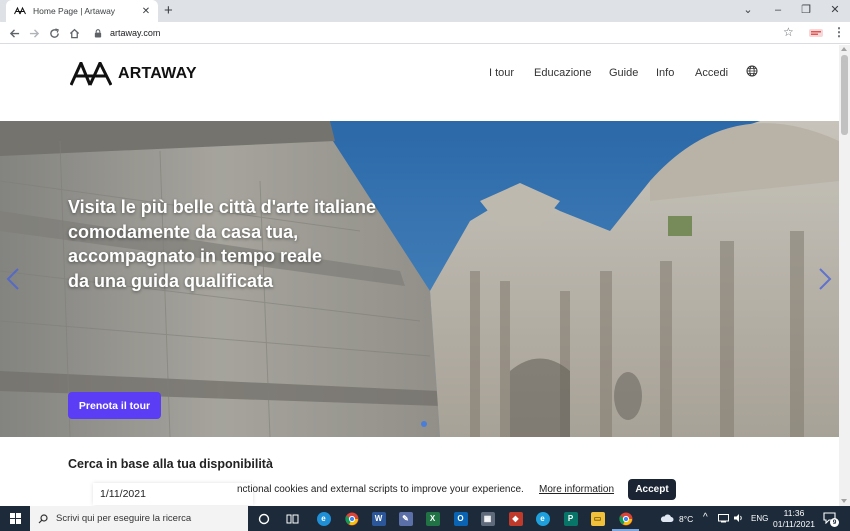 Image resolution: width=850 pixels, height=531 pixels. Describe the element at coordinates (323, 518) in the screenshot. I see `edge-icon: e` at that location.